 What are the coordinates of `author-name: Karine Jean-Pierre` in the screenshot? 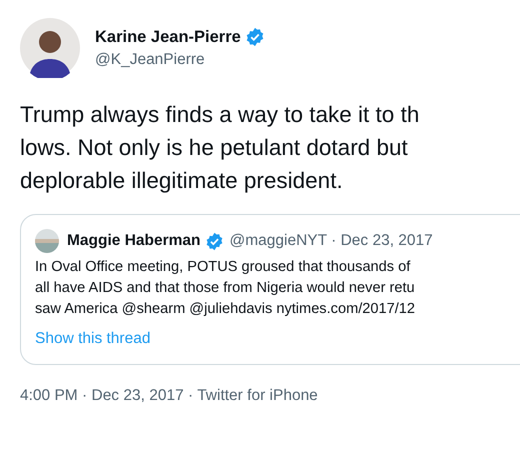 It's located at (168, 37).